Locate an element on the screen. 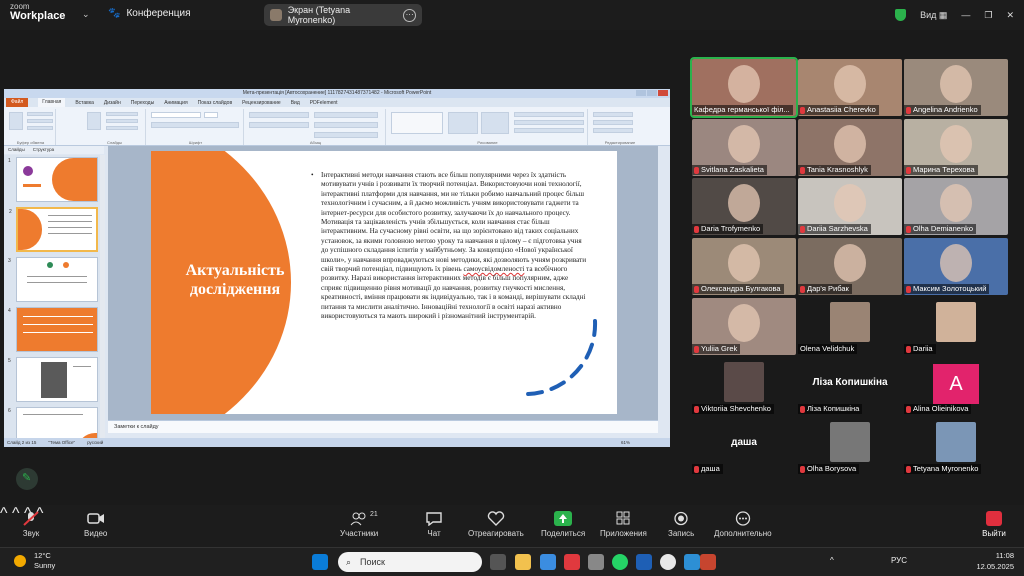 Image resolution: width=1024 pixels, height=576 pixels. video-caret-icon: ^ is located at coordinates (16, 513).